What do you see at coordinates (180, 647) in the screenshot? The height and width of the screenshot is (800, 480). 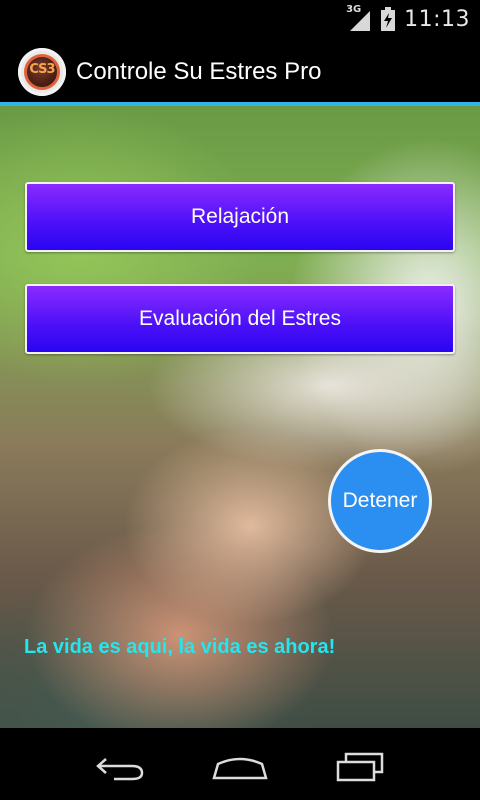 I see `motto-text: La vida es aqui, la vida es ahora!` at bounding box center [180, 647].